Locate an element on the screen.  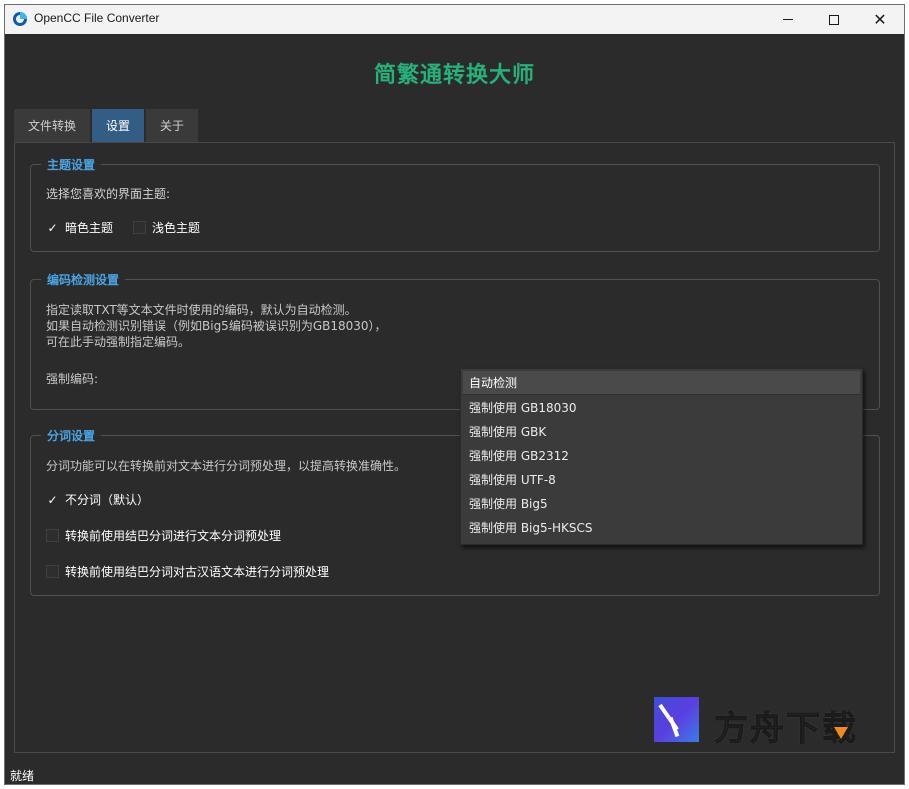
tab-about: 关于 is located at coordinates (172, 125).